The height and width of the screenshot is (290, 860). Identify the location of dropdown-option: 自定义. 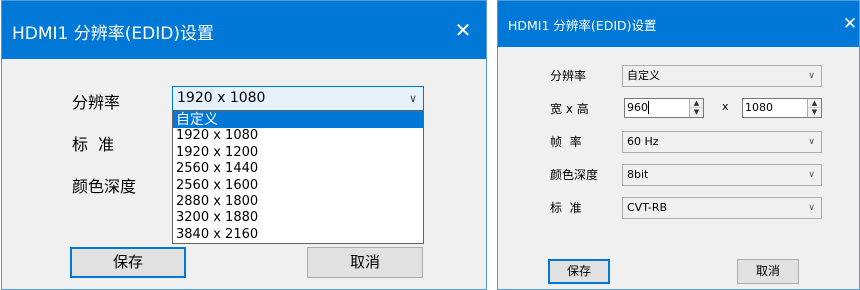
(298, 120).